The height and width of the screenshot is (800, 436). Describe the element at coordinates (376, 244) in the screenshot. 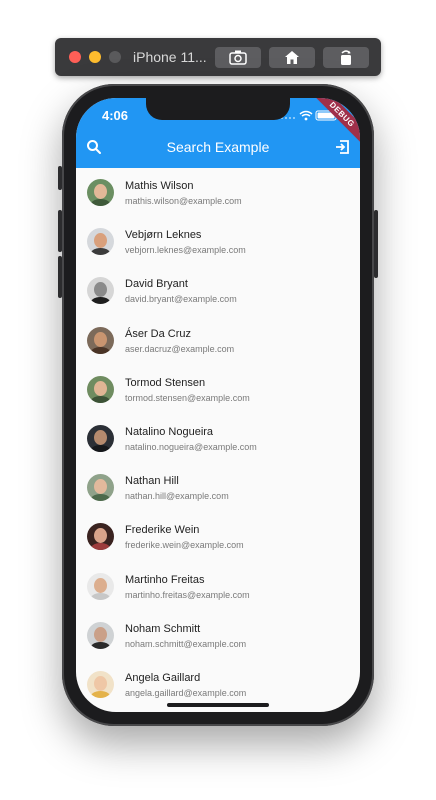

I see `power-button` at that location.